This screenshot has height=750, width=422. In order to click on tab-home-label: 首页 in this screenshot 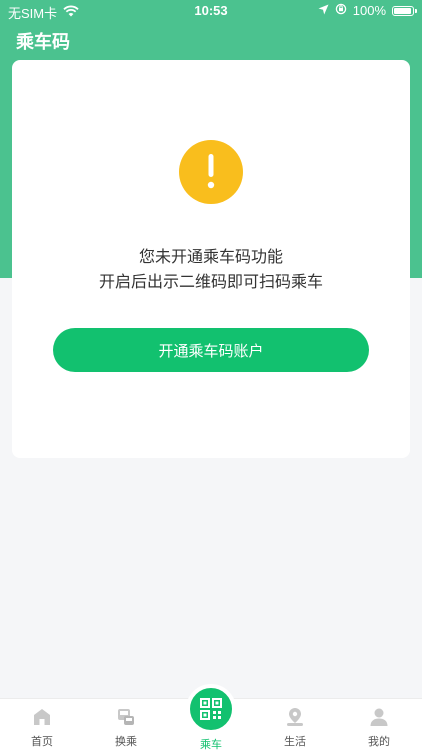, I will do `click(42, 741)`.